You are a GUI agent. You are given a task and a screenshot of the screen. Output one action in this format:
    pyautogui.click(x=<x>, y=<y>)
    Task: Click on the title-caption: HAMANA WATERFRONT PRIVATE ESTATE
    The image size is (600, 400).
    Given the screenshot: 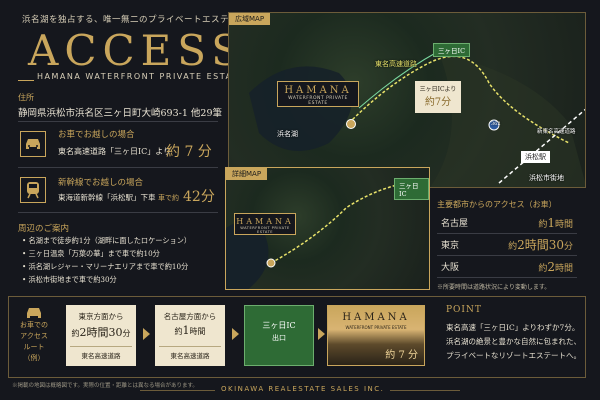 What is the action you would take?
    pyautogui.click(x=141, y=76)
    